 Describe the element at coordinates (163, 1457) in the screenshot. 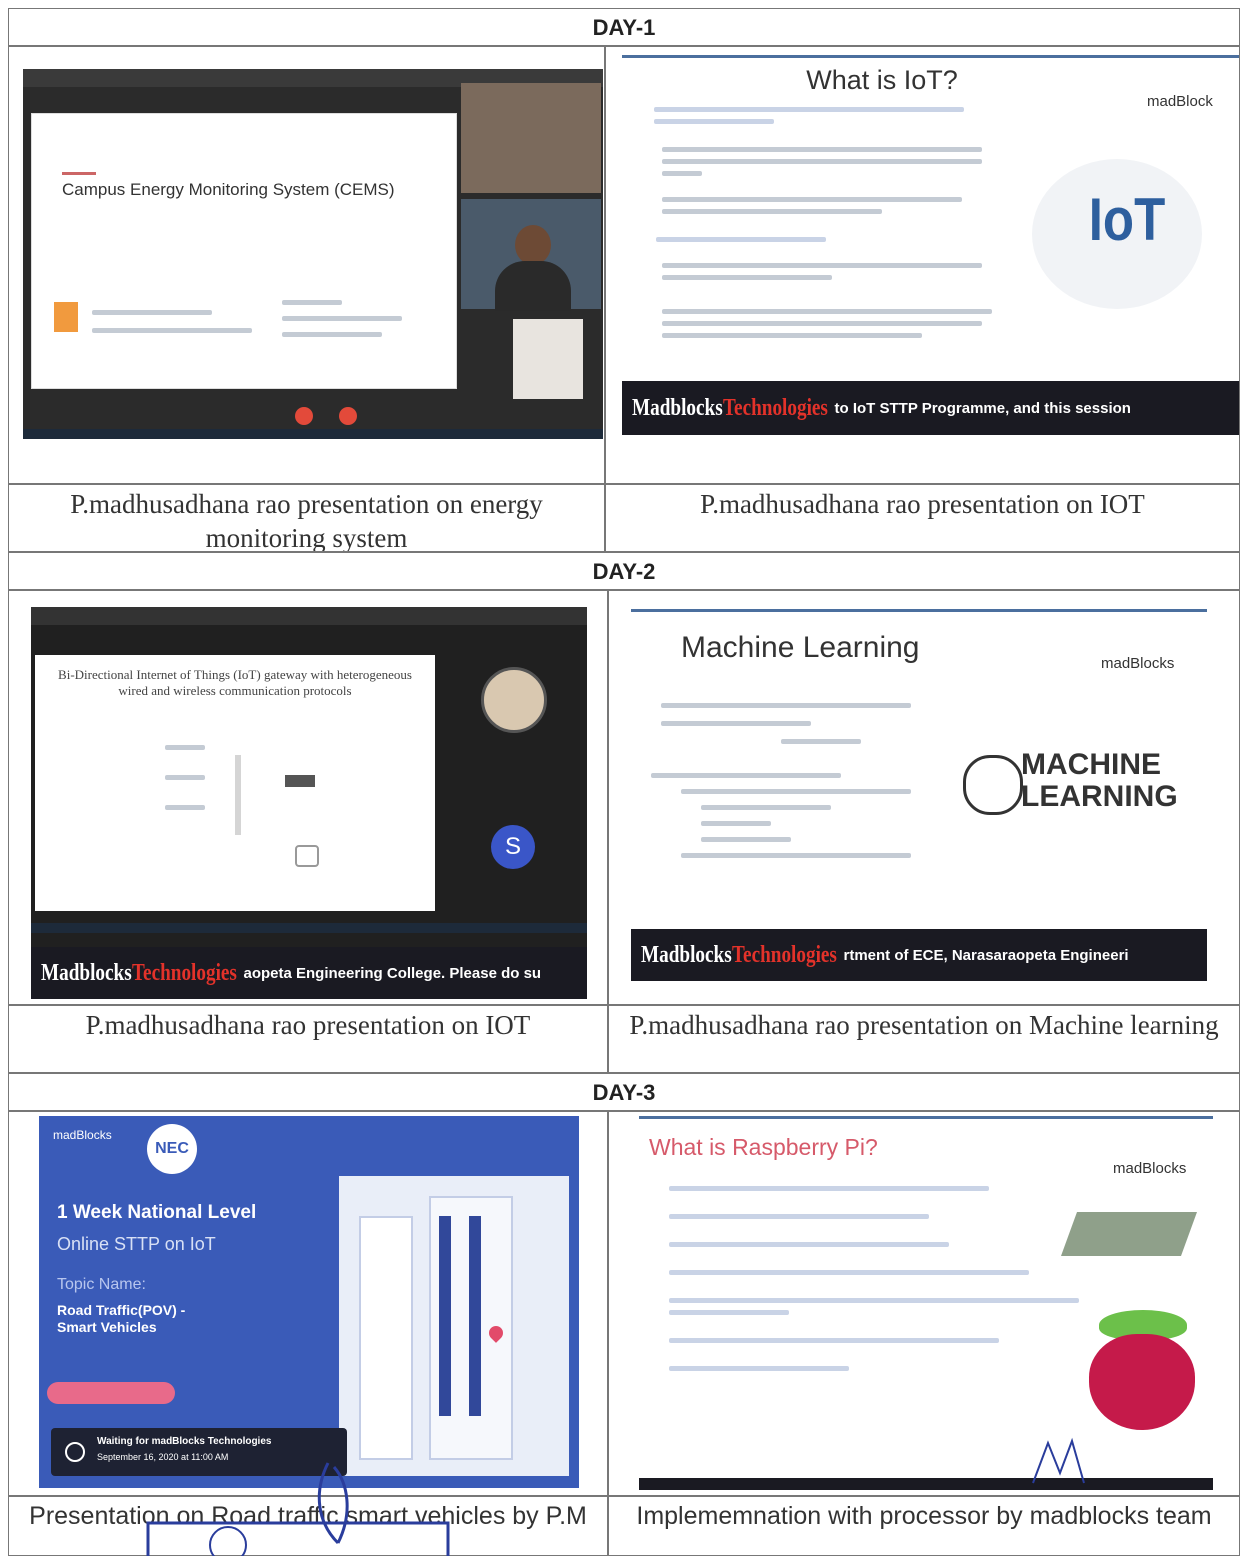

I see `waiting-line-2: September 16, 2020 at 11:00 AM` at that location.